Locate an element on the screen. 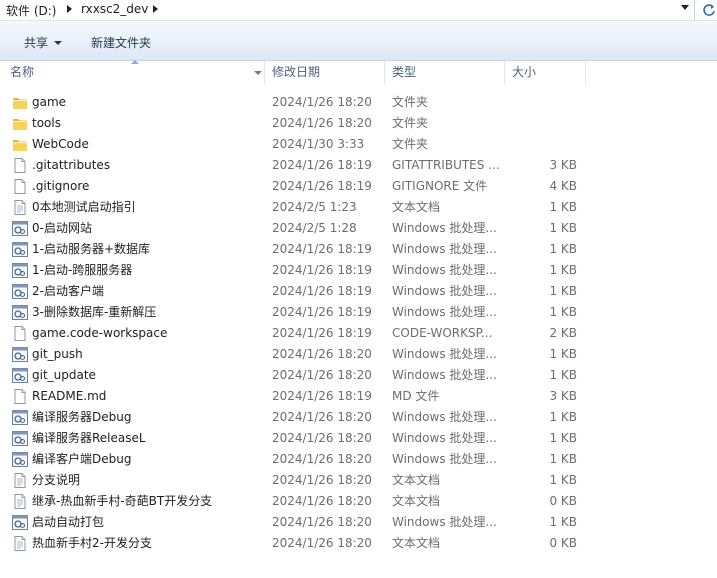 This screenshot has height=578, width=717. column-header-name: 名称 is located at coordinates (132, 72).